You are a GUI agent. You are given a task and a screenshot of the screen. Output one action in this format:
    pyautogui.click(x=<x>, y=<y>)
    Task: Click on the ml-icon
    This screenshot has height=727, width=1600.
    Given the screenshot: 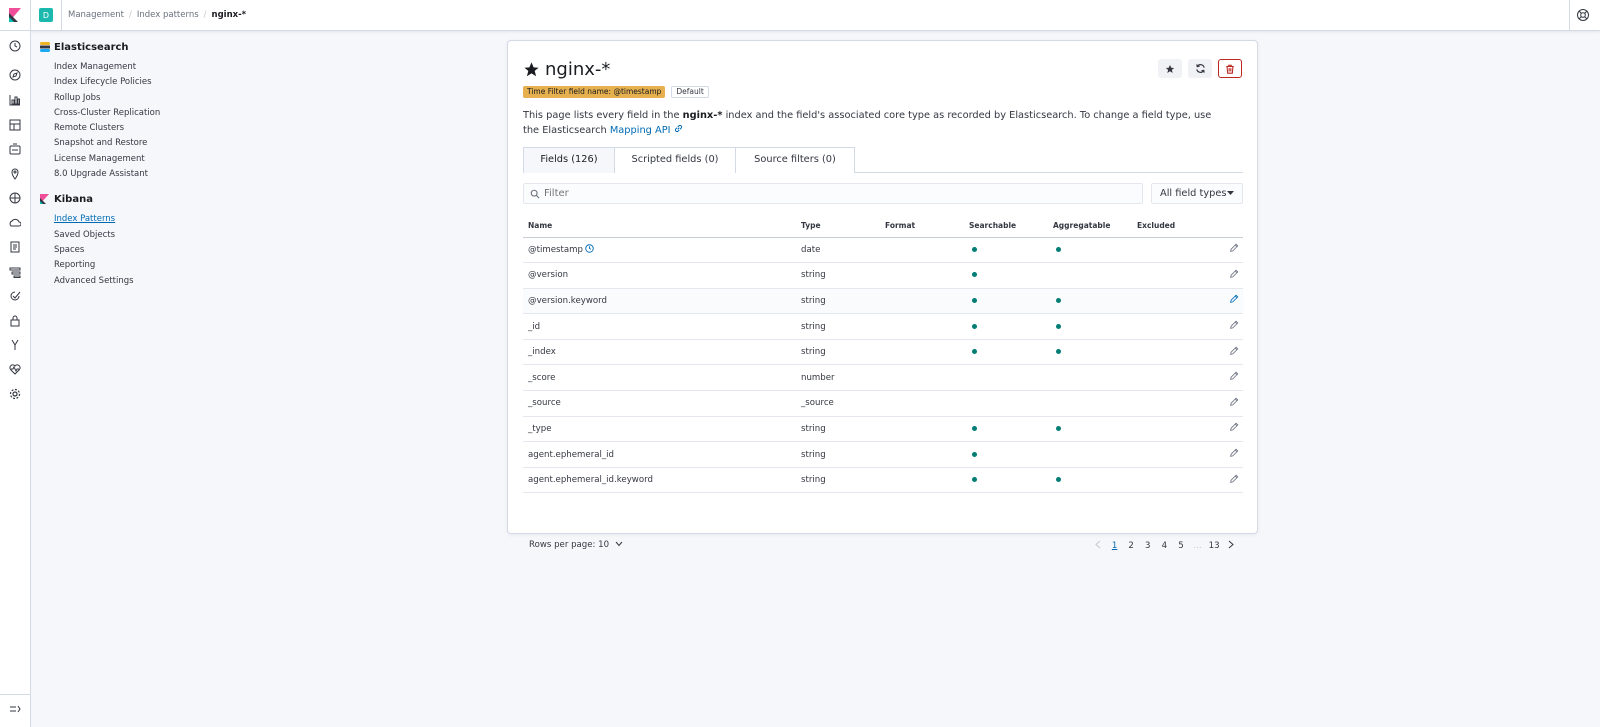 What is the action you would take?
    pyautogui.click(x=15, y=198)
    